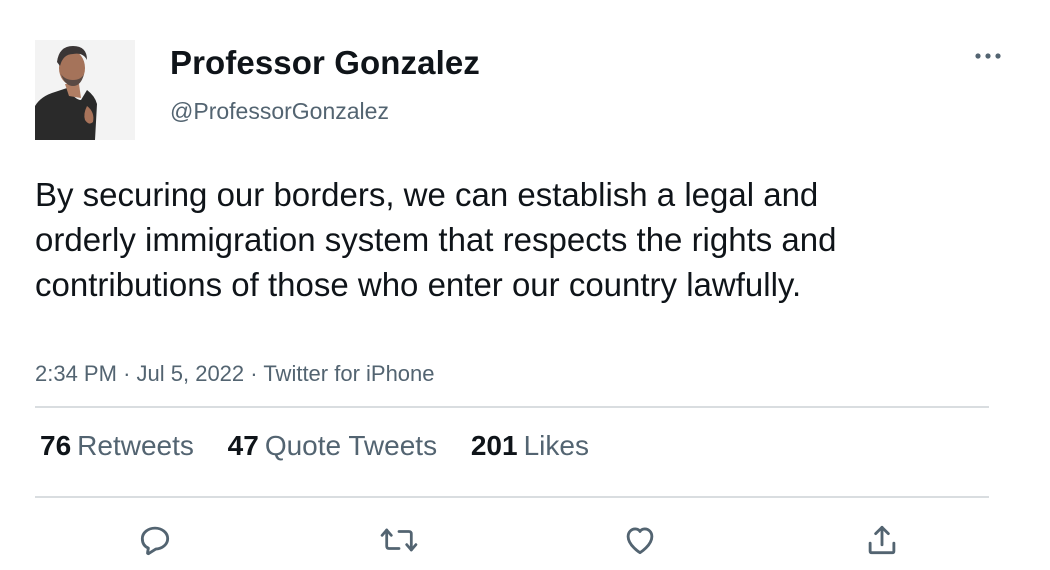 Image resolution: width=1050 pixels, height=570 pixels. I want to click on reply-icon, so click(155, 541).